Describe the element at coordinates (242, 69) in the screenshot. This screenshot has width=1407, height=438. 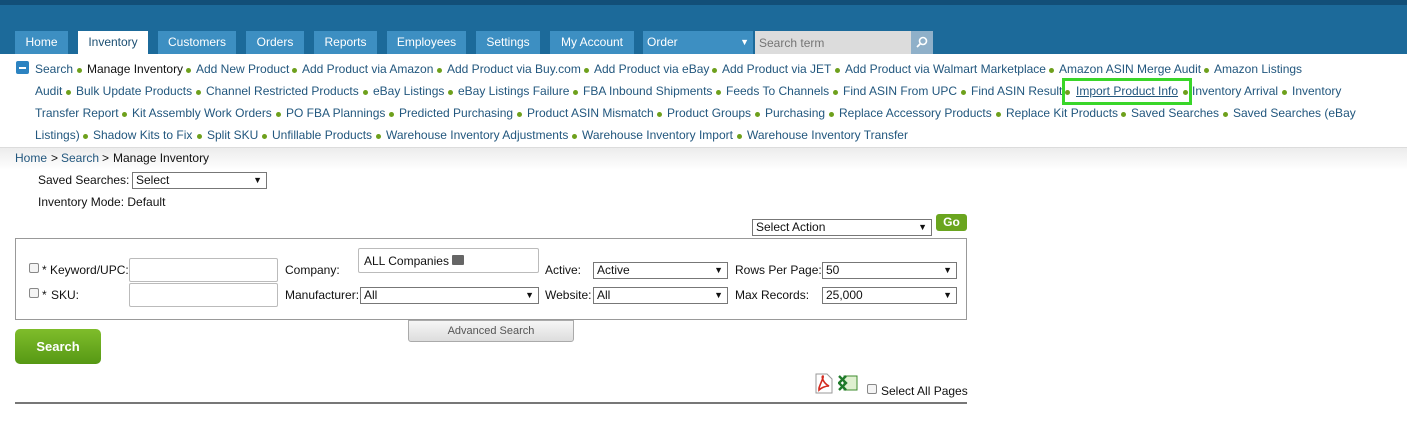
I see `link-add-new-product: Add New Product` at that location.